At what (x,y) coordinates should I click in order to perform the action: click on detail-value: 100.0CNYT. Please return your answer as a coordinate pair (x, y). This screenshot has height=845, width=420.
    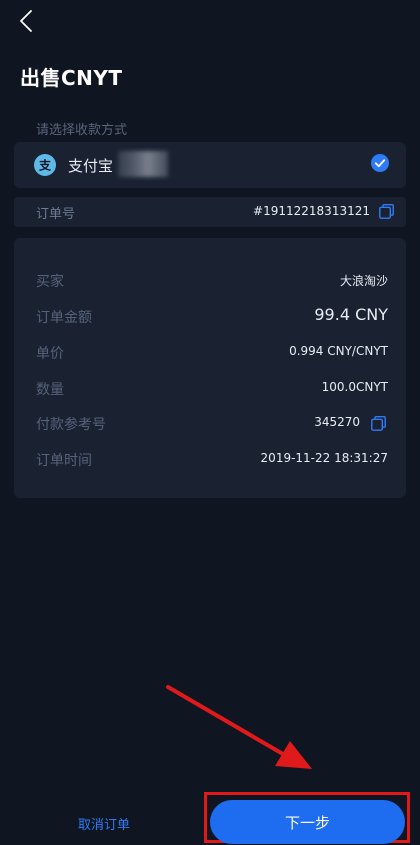
    Looking at the image, I should click on (354, 387).